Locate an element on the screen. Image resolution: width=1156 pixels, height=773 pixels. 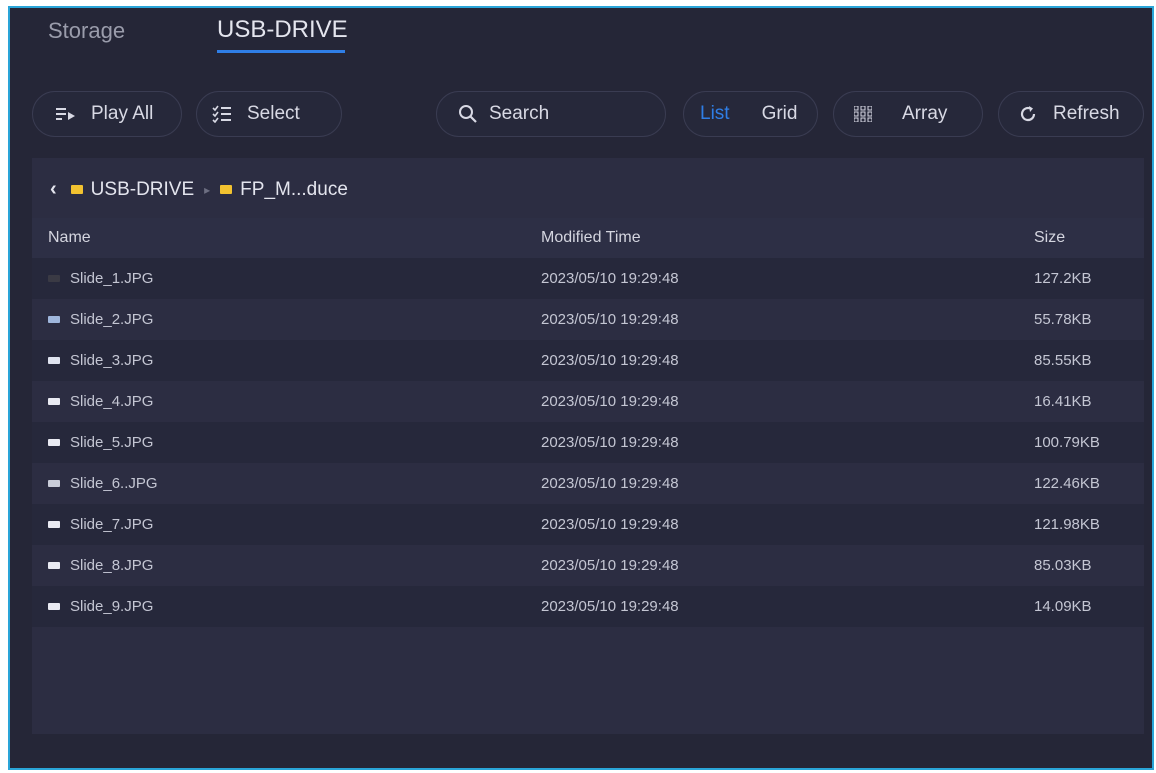
breadcrumb-item-usb-drive: USB-DRIVE is located at coordinates (142, 190).